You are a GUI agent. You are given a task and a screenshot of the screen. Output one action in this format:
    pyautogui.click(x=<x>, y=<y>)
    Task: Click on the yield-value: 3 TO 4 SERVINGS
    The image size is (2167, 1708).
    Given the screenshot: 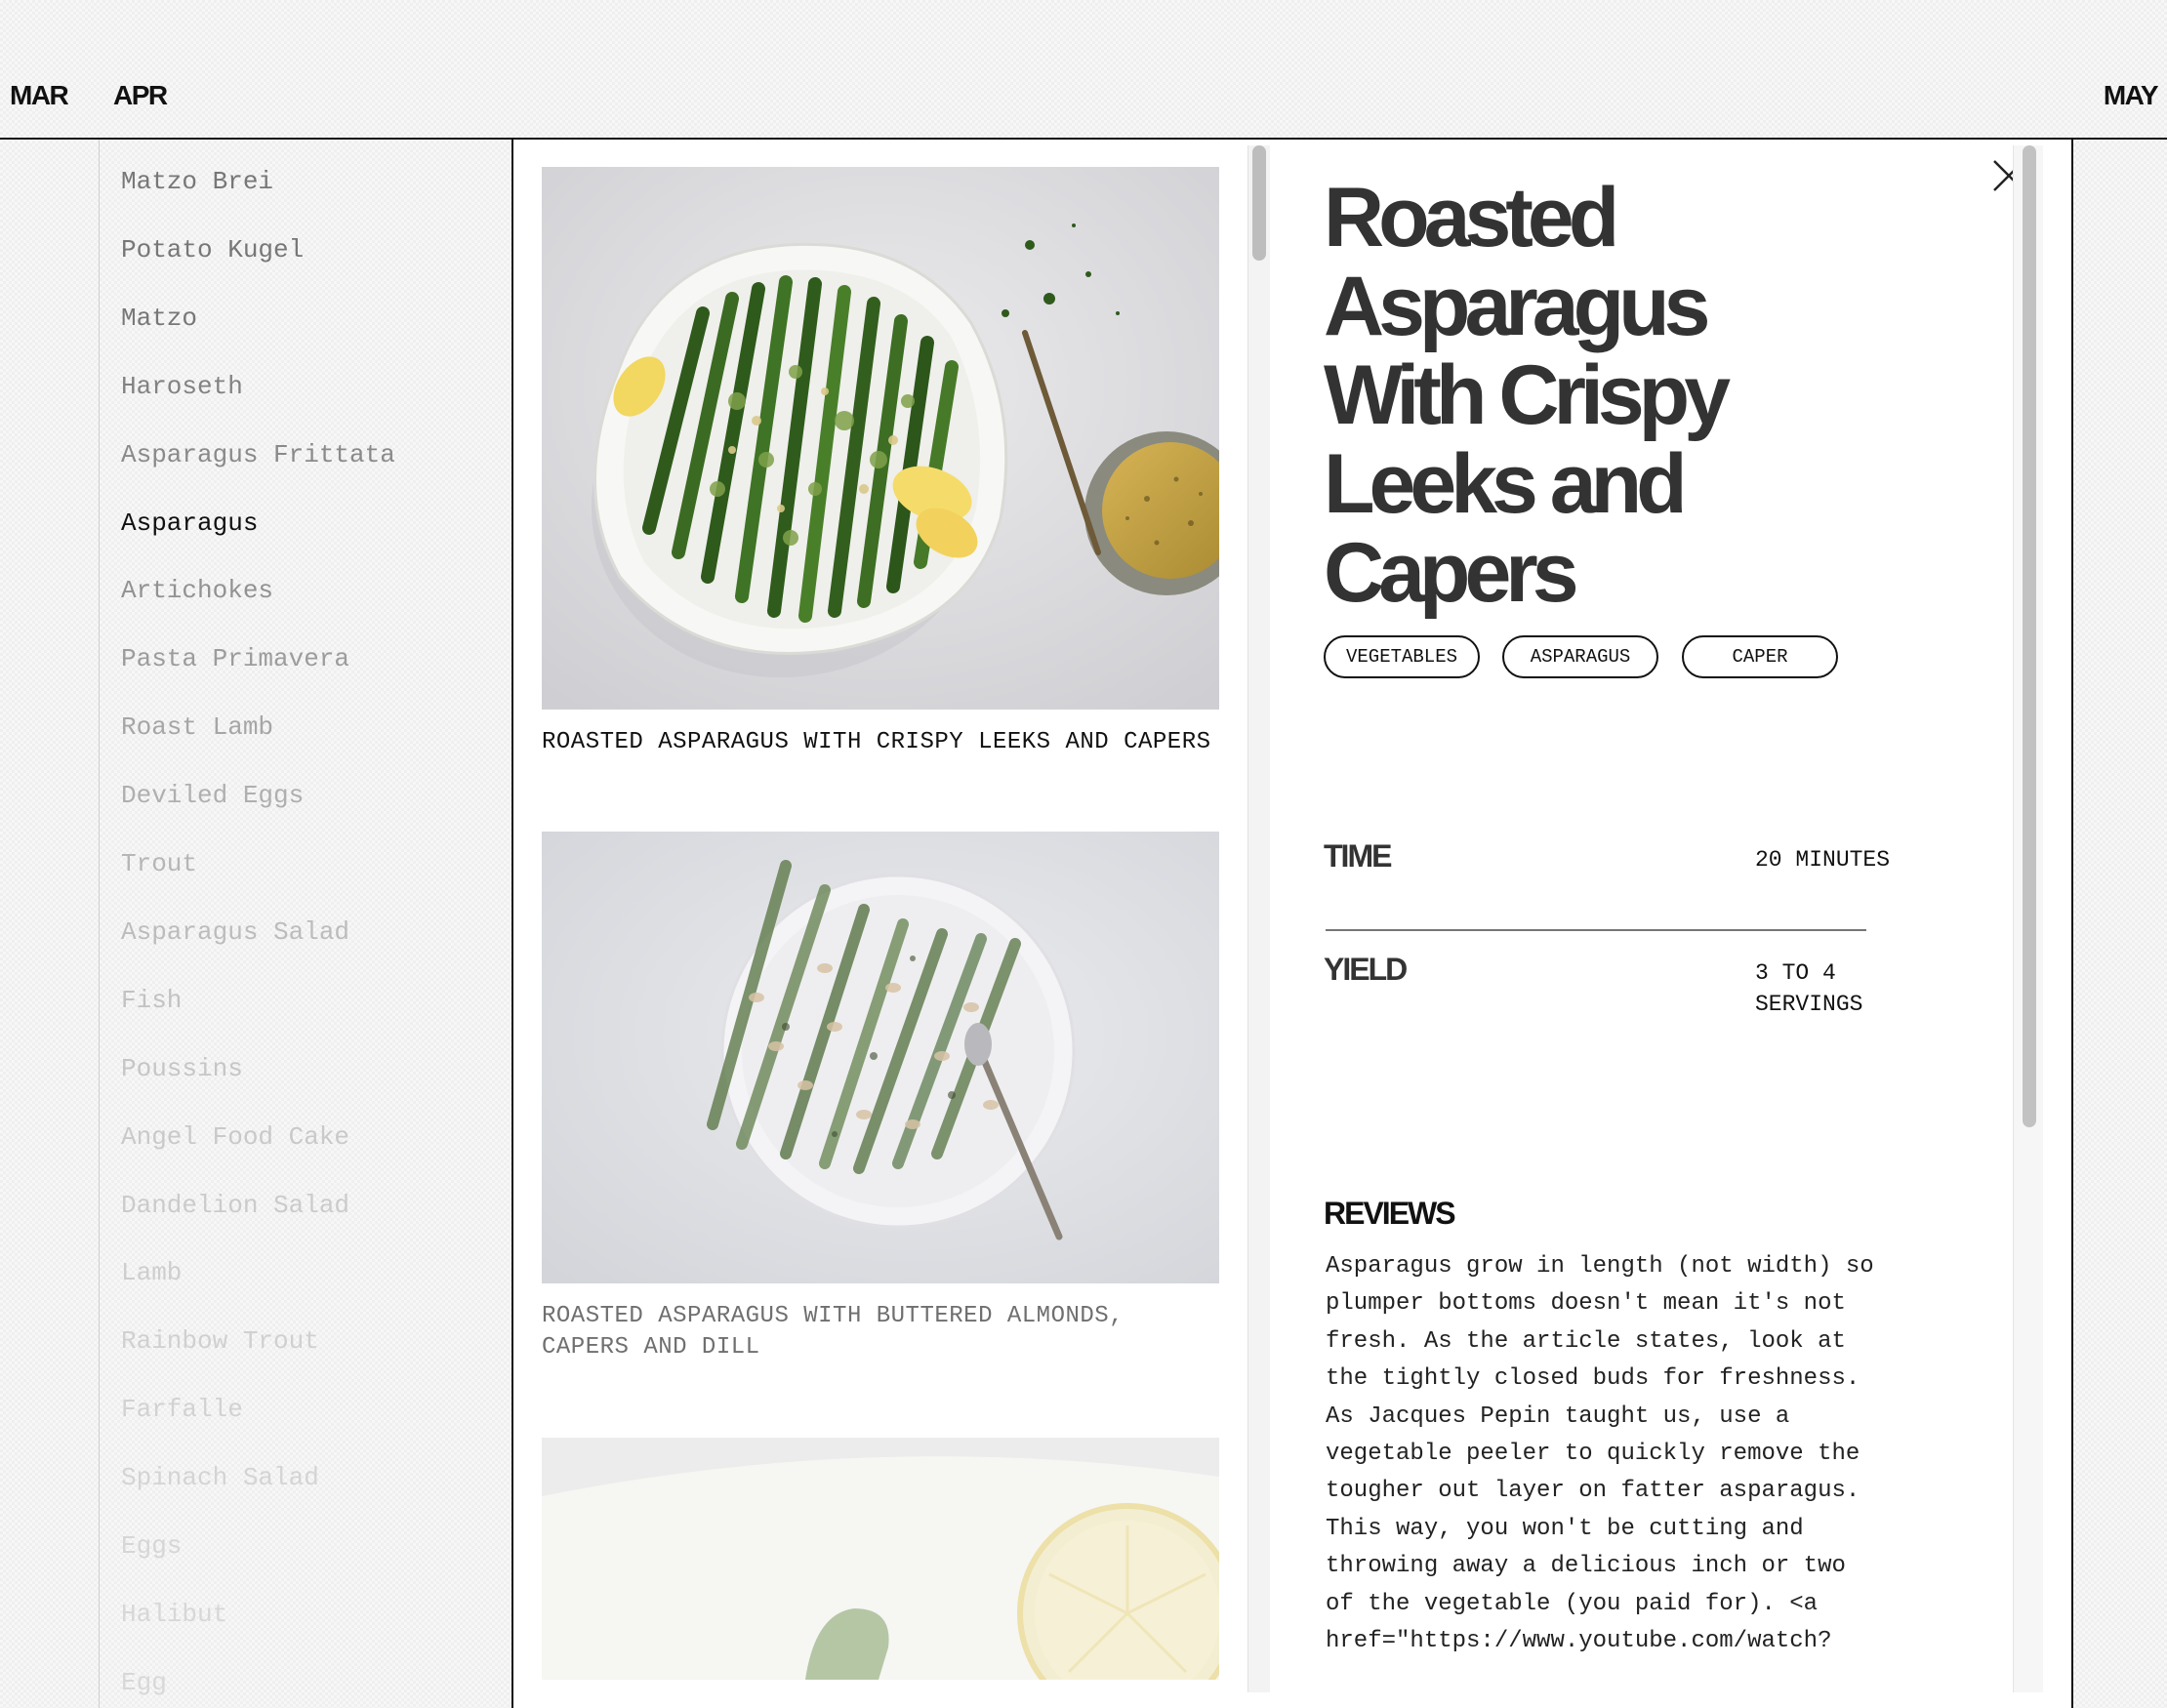 What is the action you would take?
    pyautogui.click(x=1809, y=988)
    